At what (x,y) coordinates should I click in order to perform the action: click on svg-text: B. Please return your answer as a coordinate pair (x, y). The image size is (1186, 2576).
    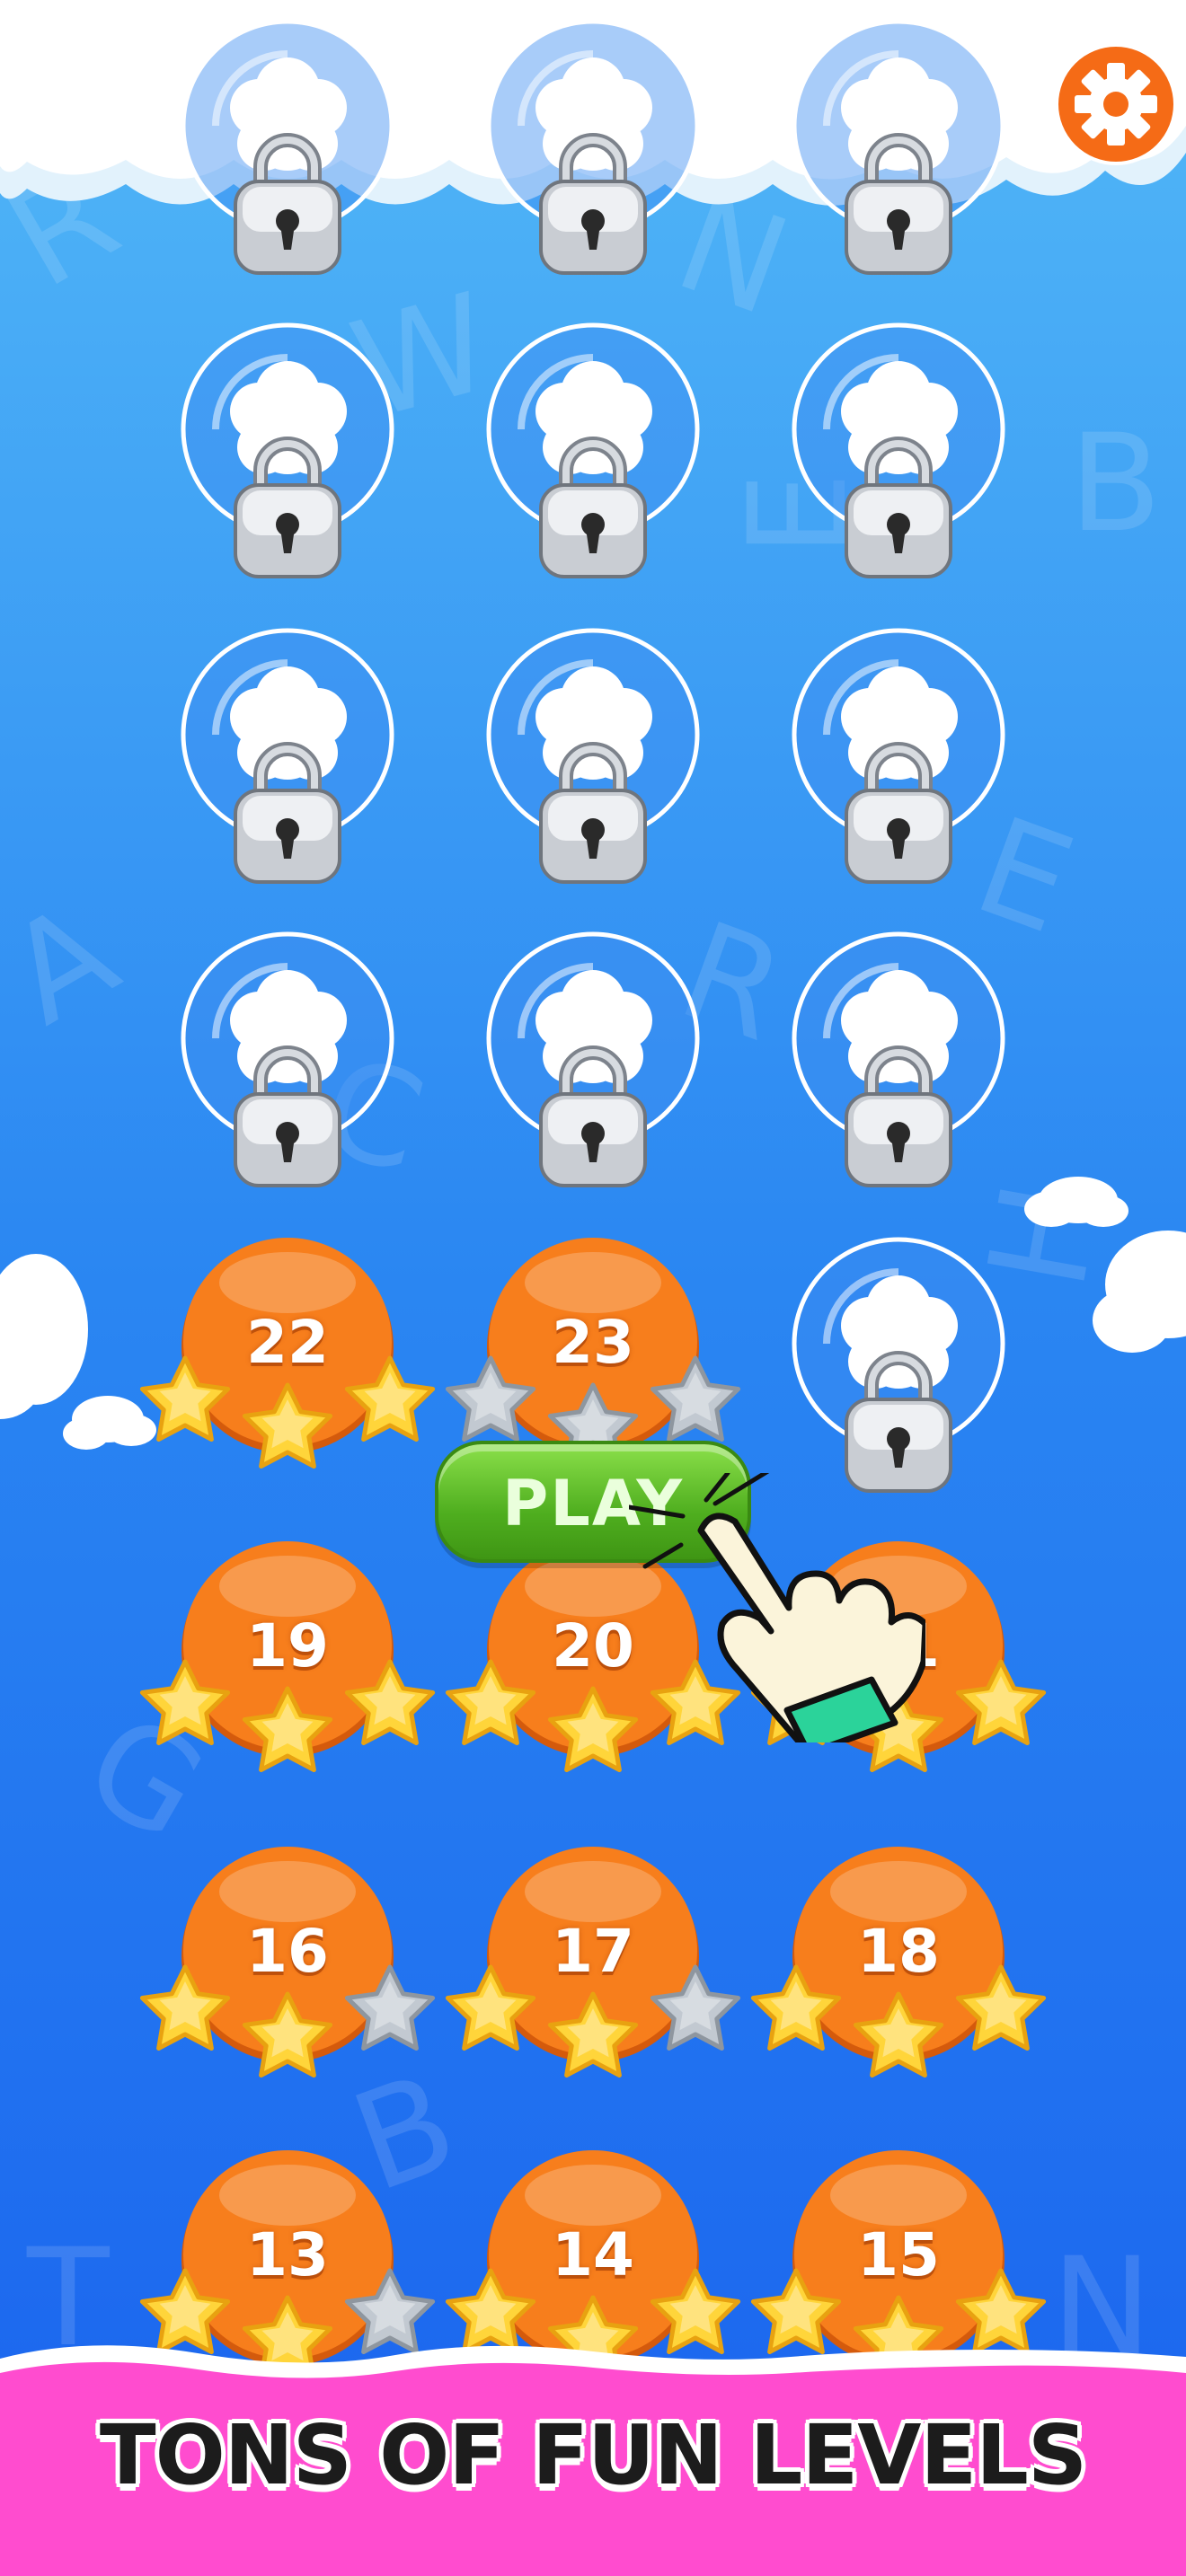
    Looking at the image, I should click on (1115, 484).